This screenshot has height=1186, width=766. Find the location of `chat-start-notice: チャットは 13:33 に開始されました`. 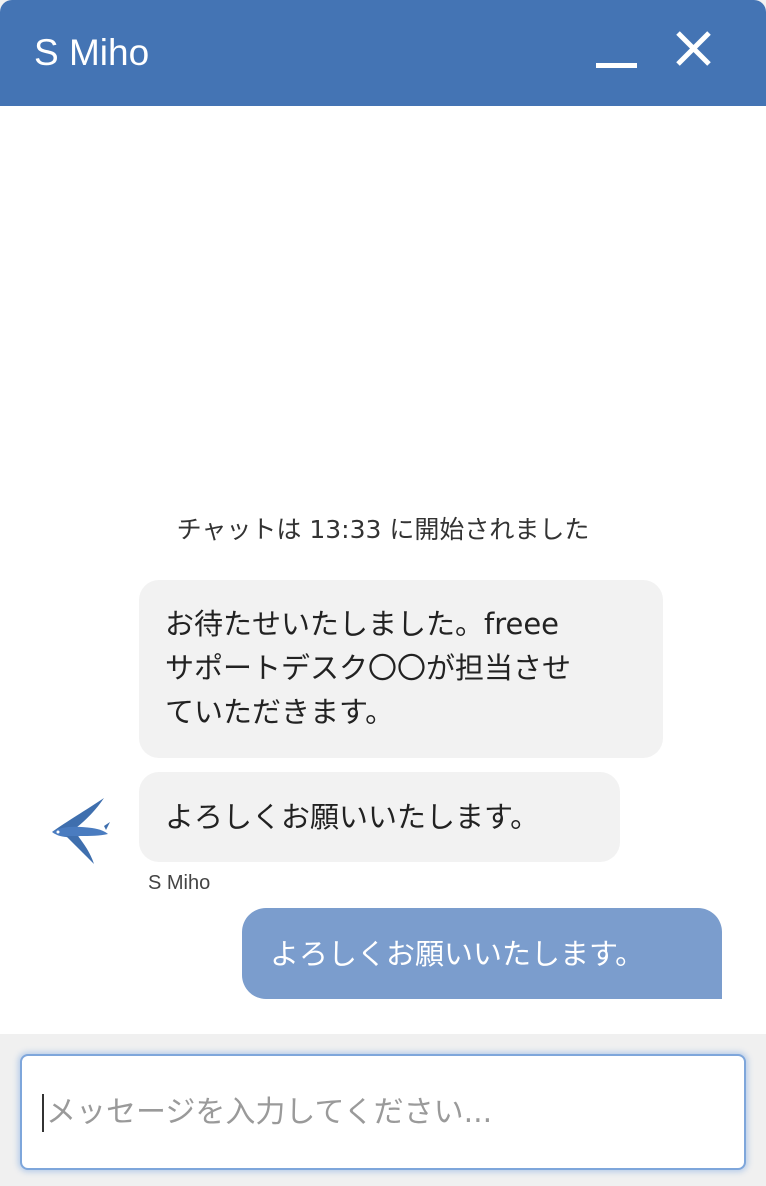

chat-start-notice: チャットは 13:33 に開始されました is located at coordinates (383, 529).